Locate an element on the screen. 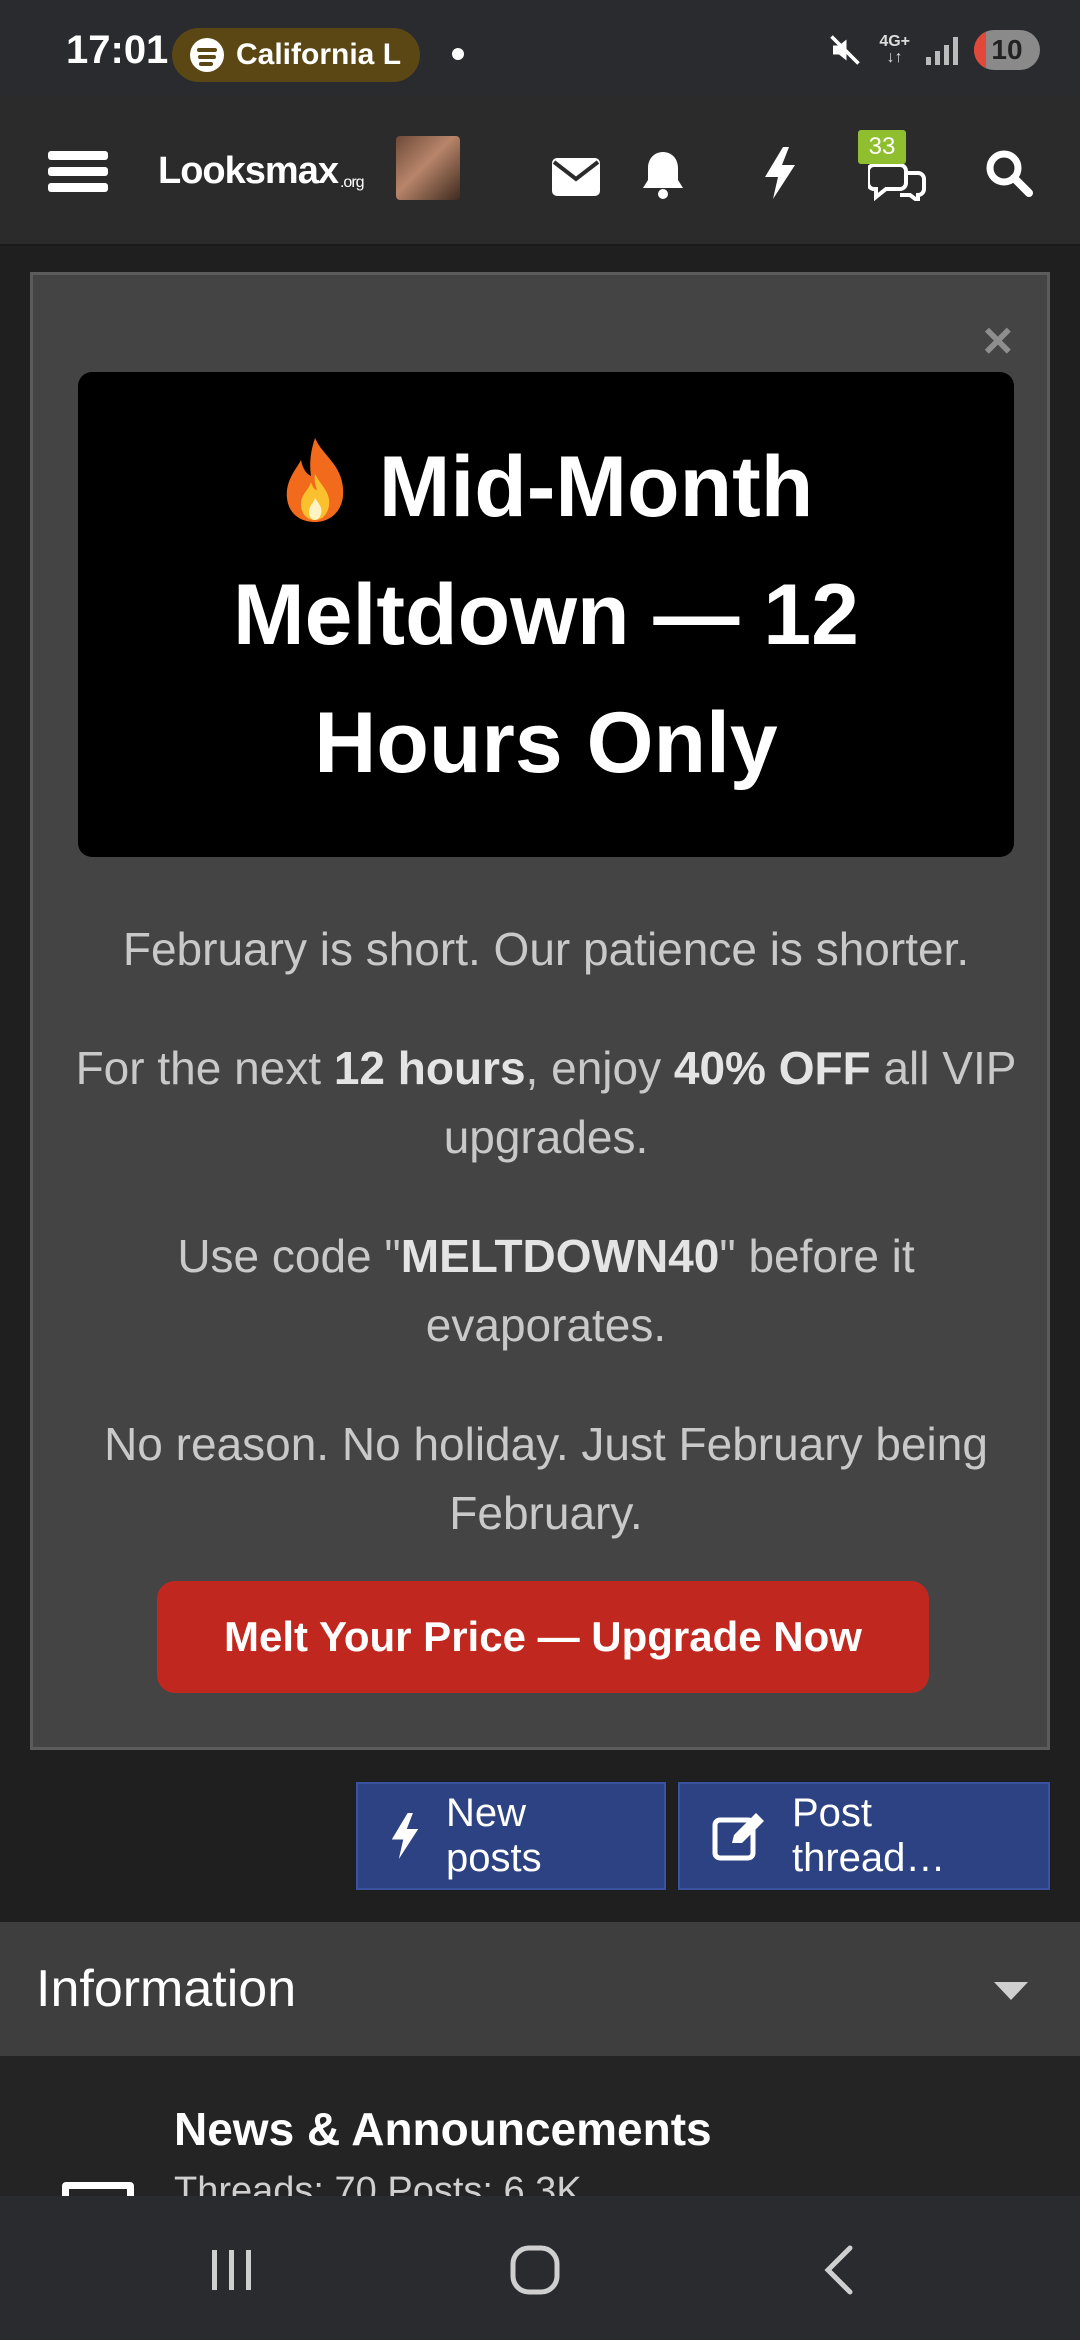 The height and width of the screenshot is (2340, 1080). system-navigation is located at coordinates (540, 2268).